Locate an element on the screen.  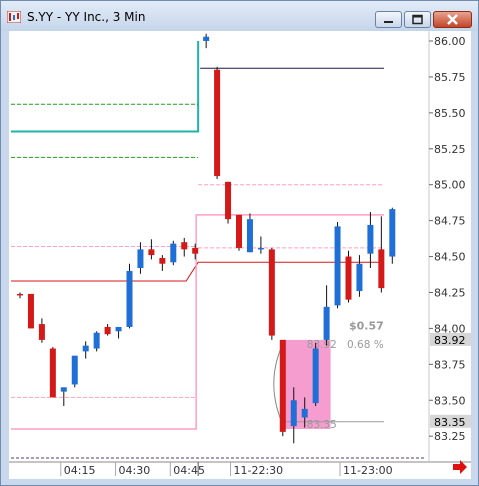
red-level-line is located at coordinates (197, 271).